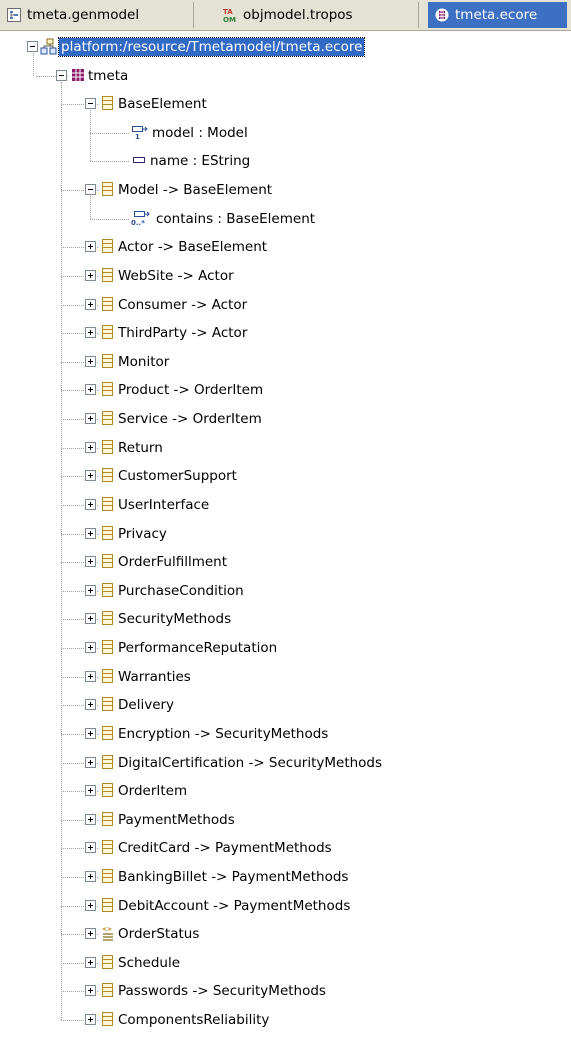 The width and height of the screenshot is (571, 1047). Describe the element at coordinates (285, 505) in the screenshot. I see `tree-item: UserInterface` at that location.